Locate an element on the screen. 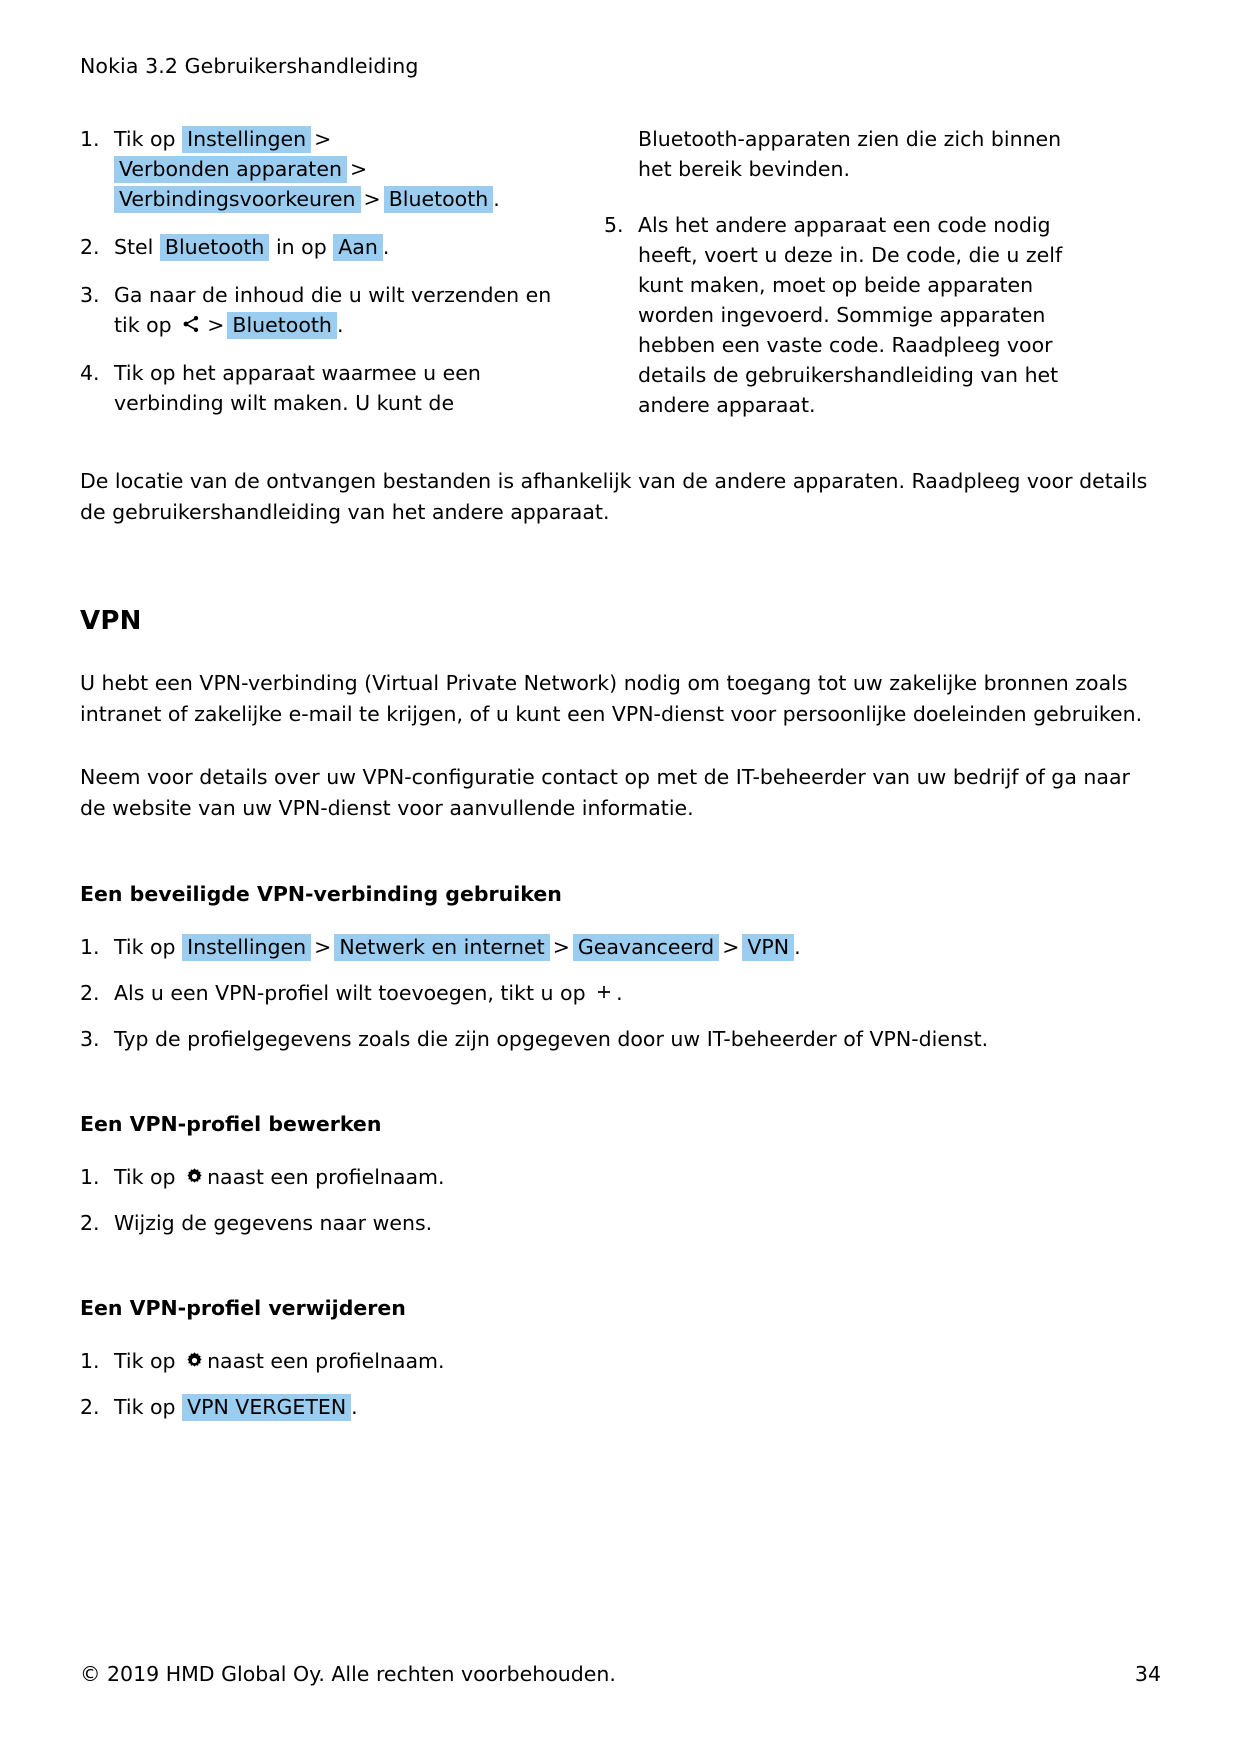  footer-page-number: 34 is located at coordinates (1147, 1674).